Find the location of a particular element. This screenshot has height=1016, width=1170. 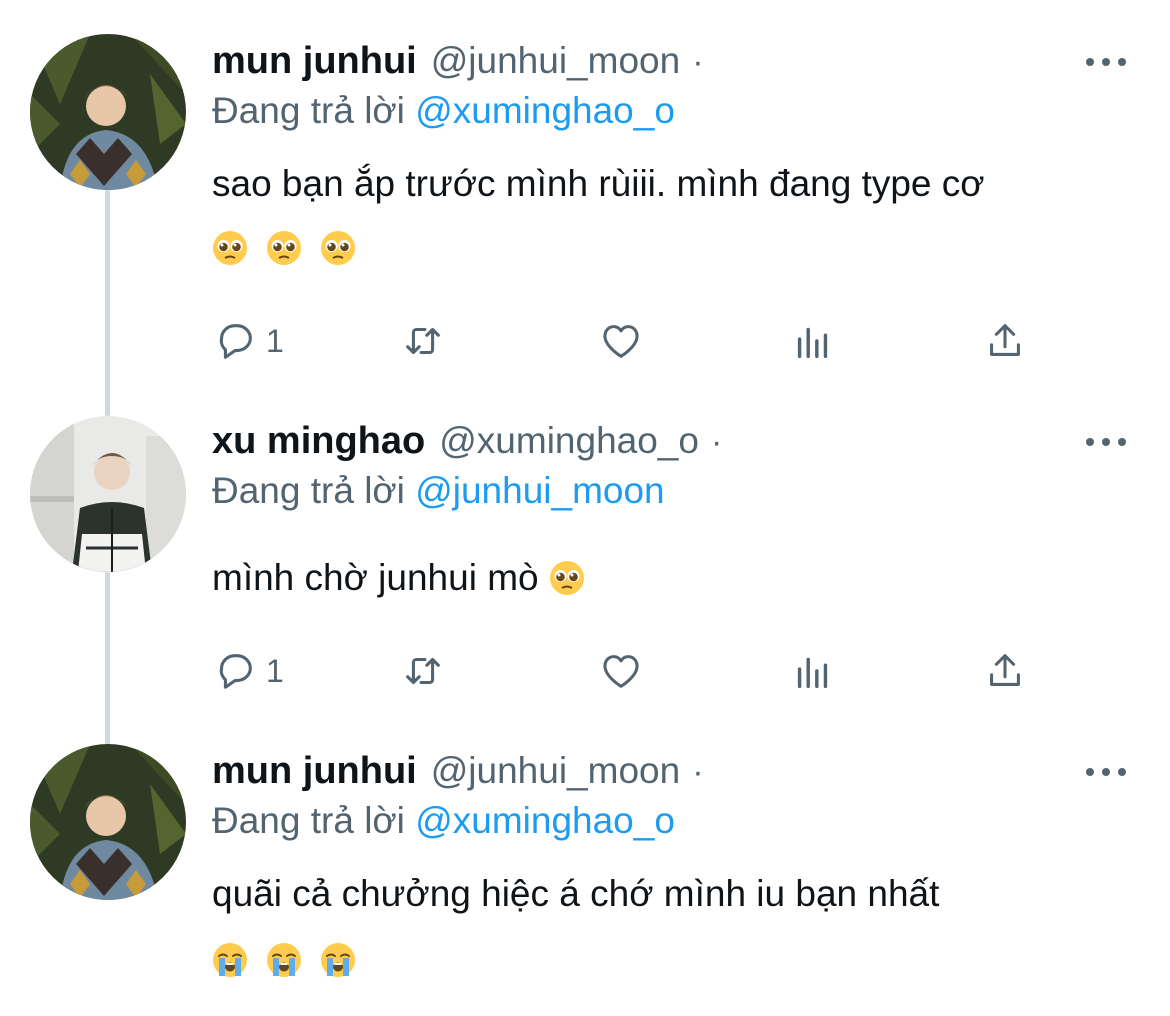

user-handle: @xuminghao_o is located at coordinates (569, 441).